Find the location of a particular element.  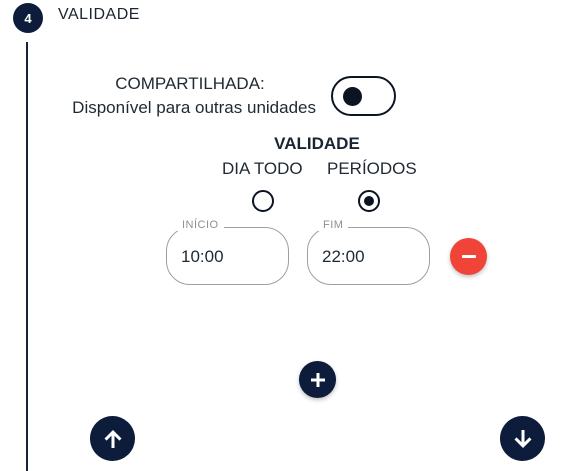

end-time-field: FIM 22:00 is located at coordinates (368, 252).